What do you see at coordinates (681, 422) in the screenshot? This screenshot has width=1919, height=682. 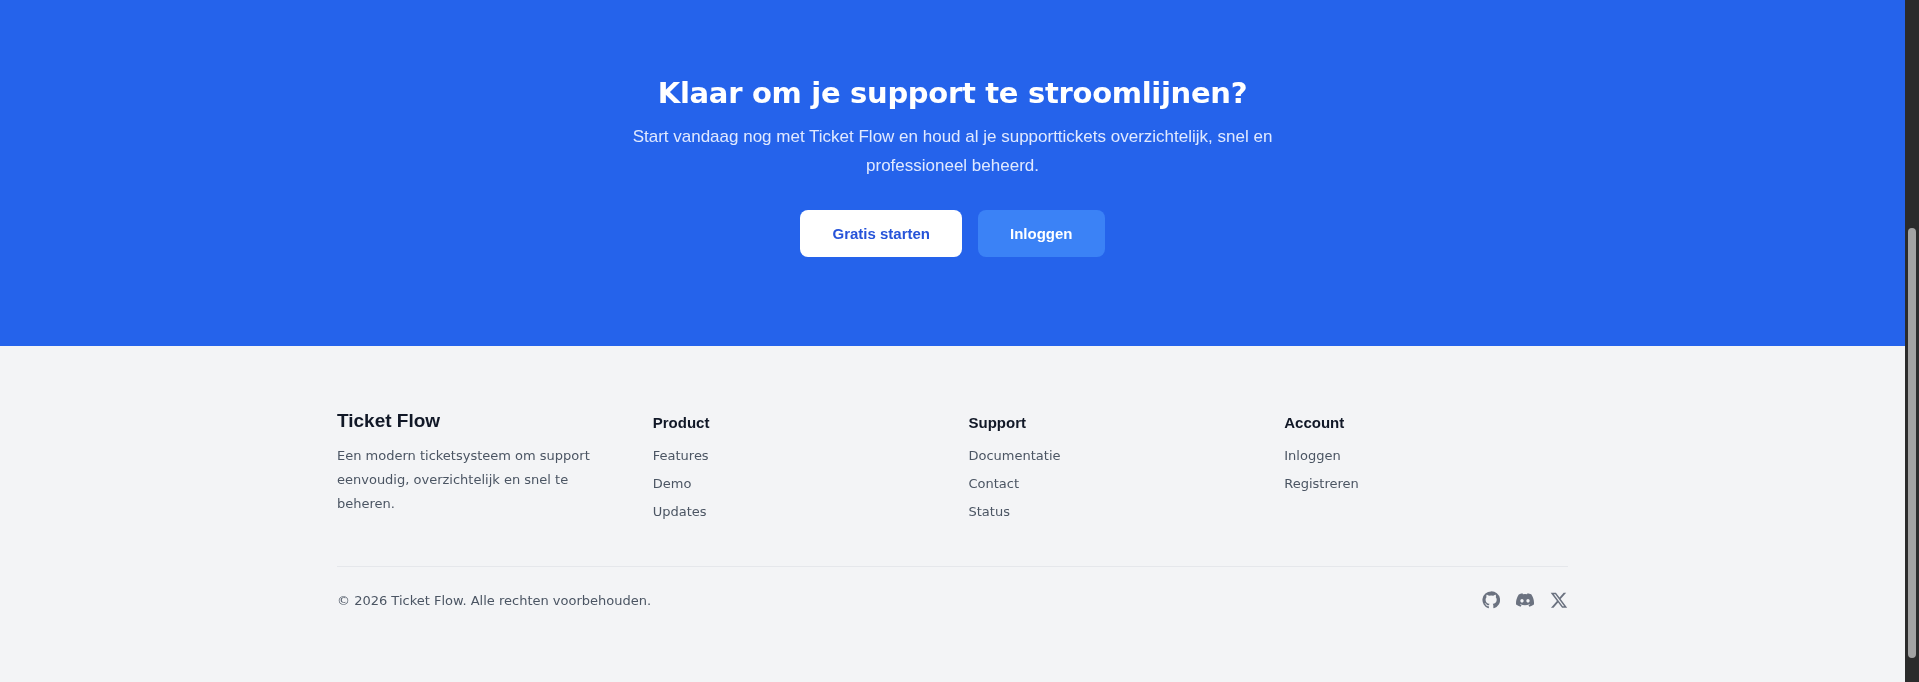 I see `column-heading: Product` at bounding box center [681, 422].